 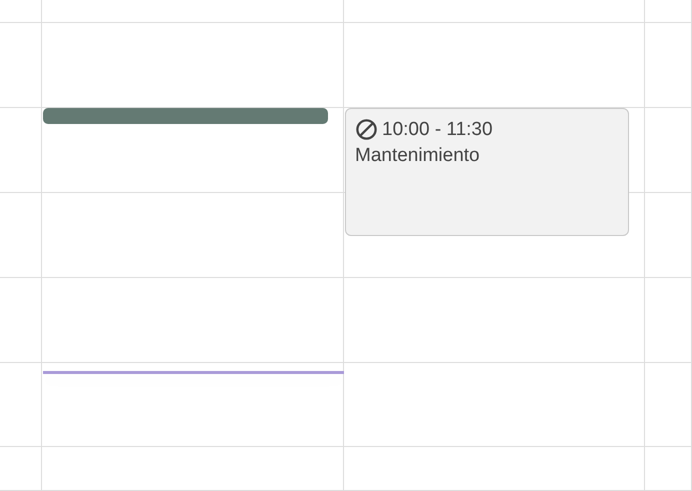 What do you see at coordinates (185, 116) in the screenshot?
I see `event-bar` at bounding box center [185, 116].